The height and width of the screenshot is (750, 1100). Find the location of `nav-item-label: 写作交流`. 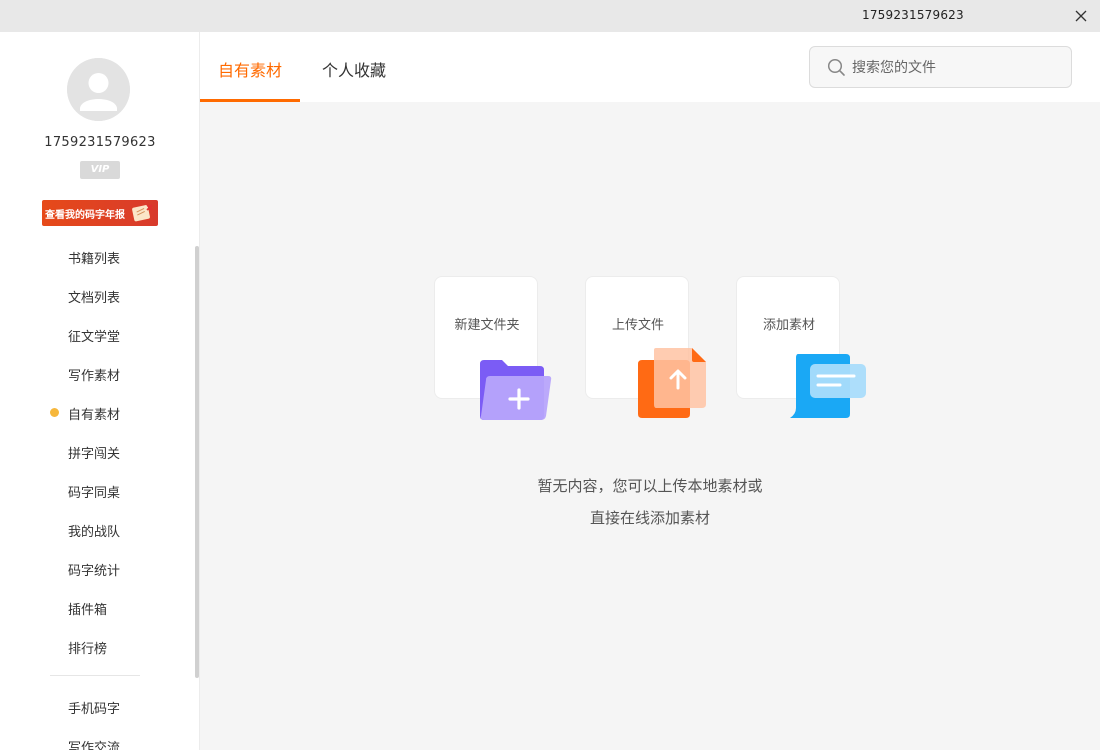

nav-item-label: 写作交流 is located at coordinates (94, 745).